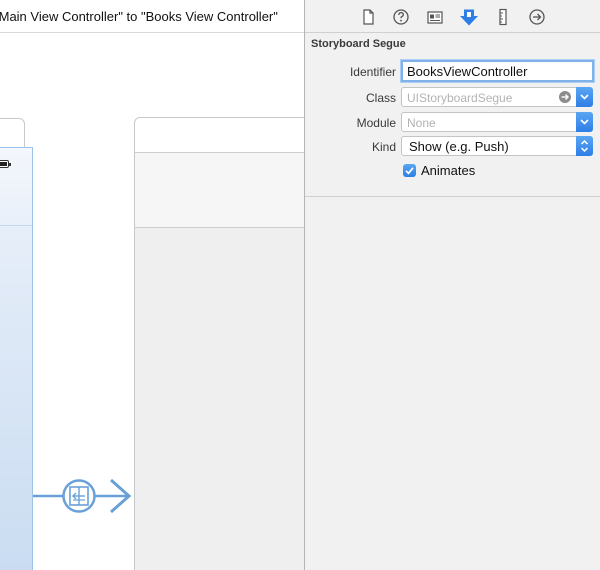 This screenshot has height=570, width=600. I want to click on class-placeholder: UIStoryboardSegue, so click(460, 98).